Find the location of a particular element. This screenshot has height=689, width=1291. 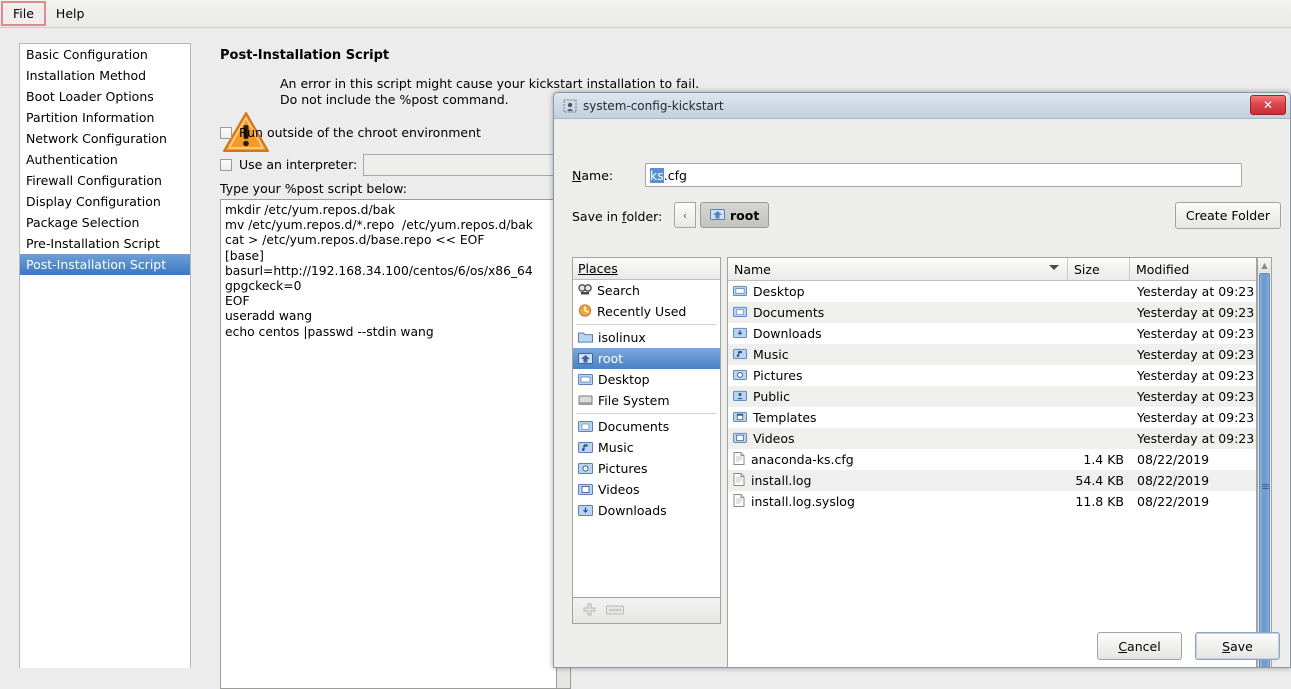

place-item-documents: Documents is located at coordinates (646, 426).